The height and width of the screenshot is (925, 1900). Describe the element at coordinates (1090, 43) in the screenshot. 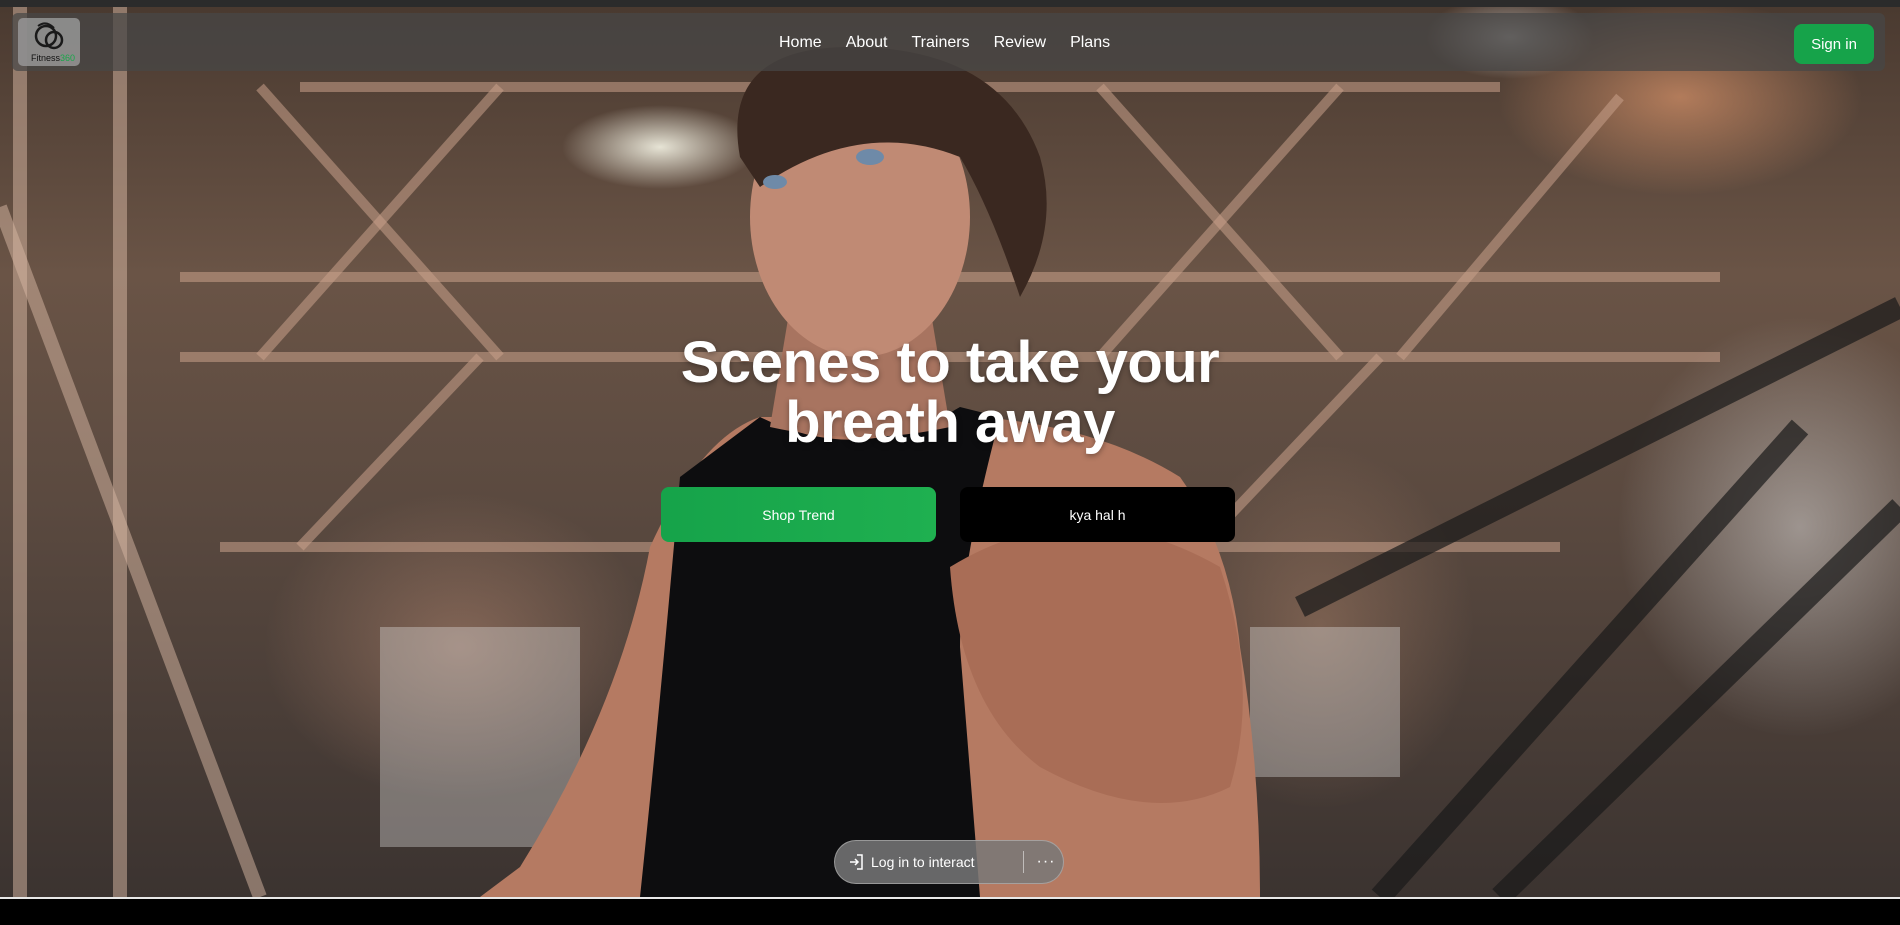

I see `nav-link-plans: Plans` at that location.